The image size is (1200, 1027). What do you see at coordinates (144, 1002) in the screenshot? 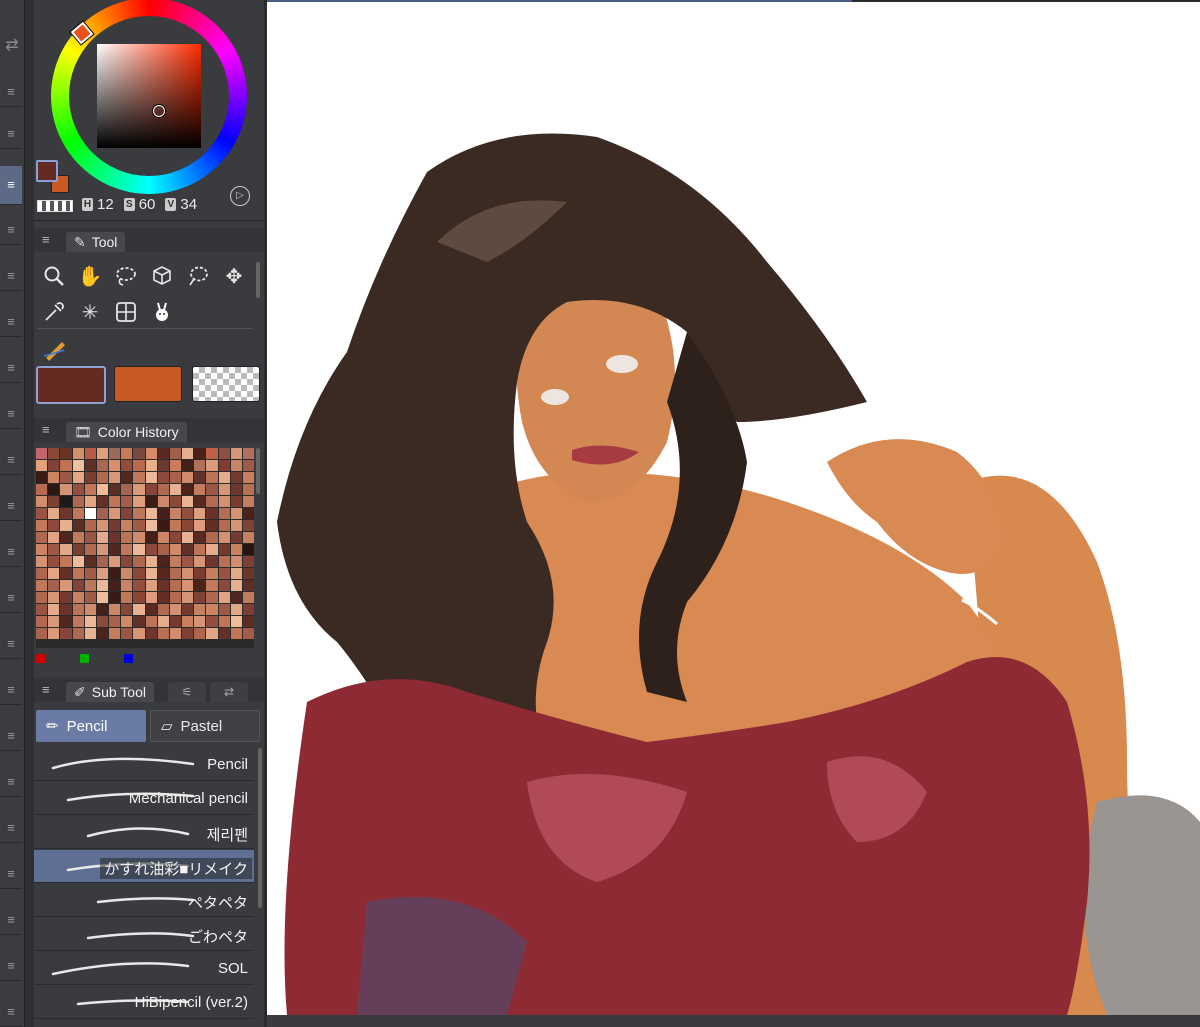
I see `brush-item: HiBipencil (ver.2)` at bounding box center [144, 1002].